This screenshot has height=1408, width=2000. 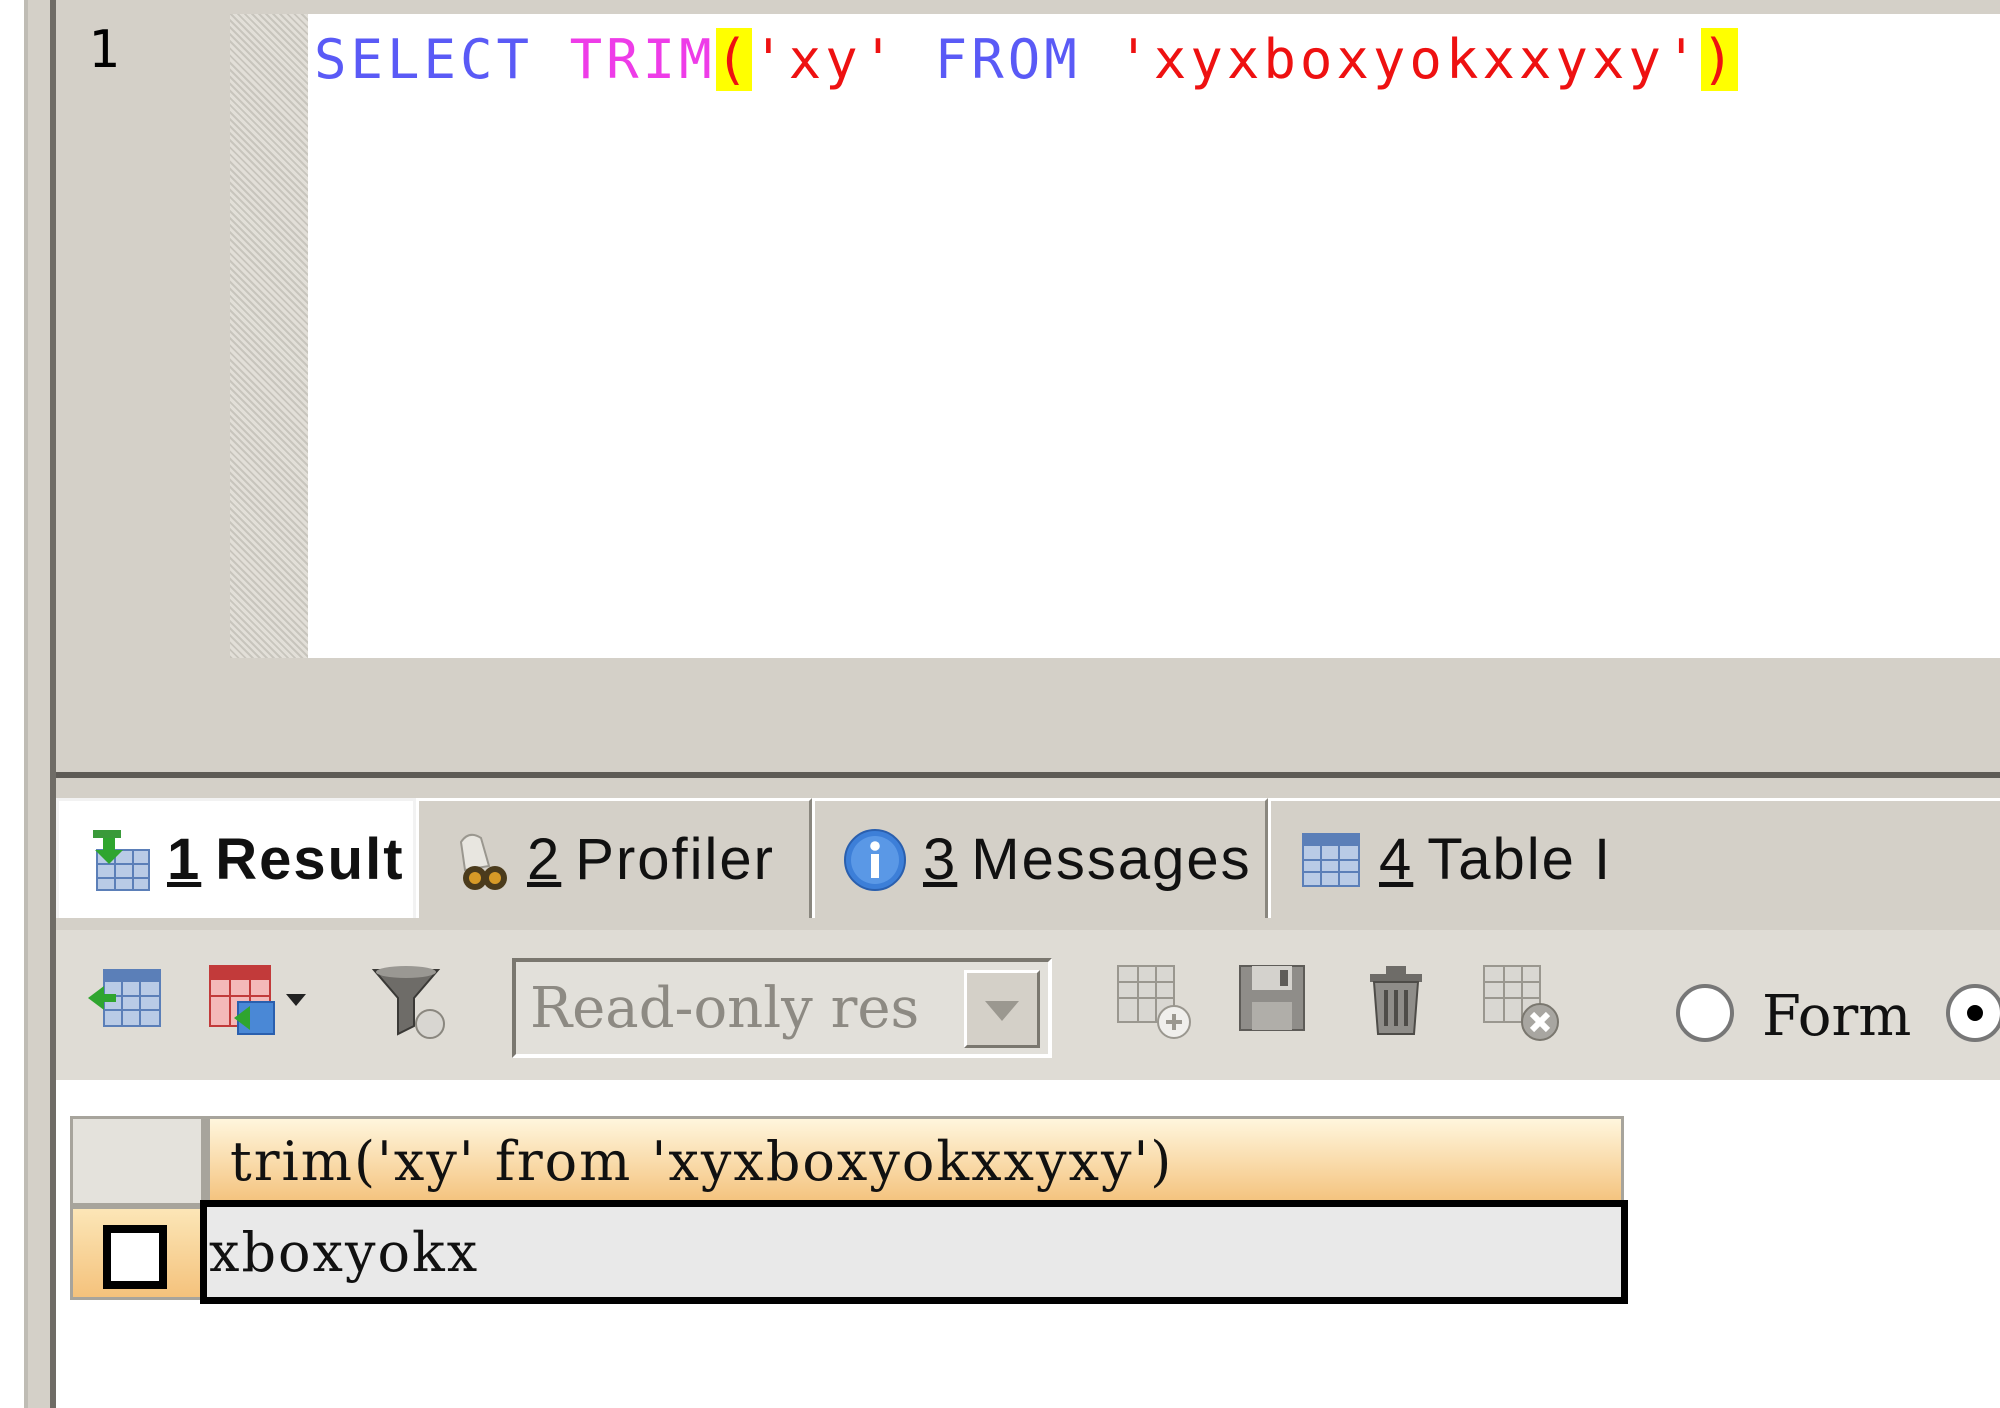 What do you see at coordinates (675, 859) in the screenshot?
I see `tab-profiler-label: Profiler` at bounding box center [675, 859].